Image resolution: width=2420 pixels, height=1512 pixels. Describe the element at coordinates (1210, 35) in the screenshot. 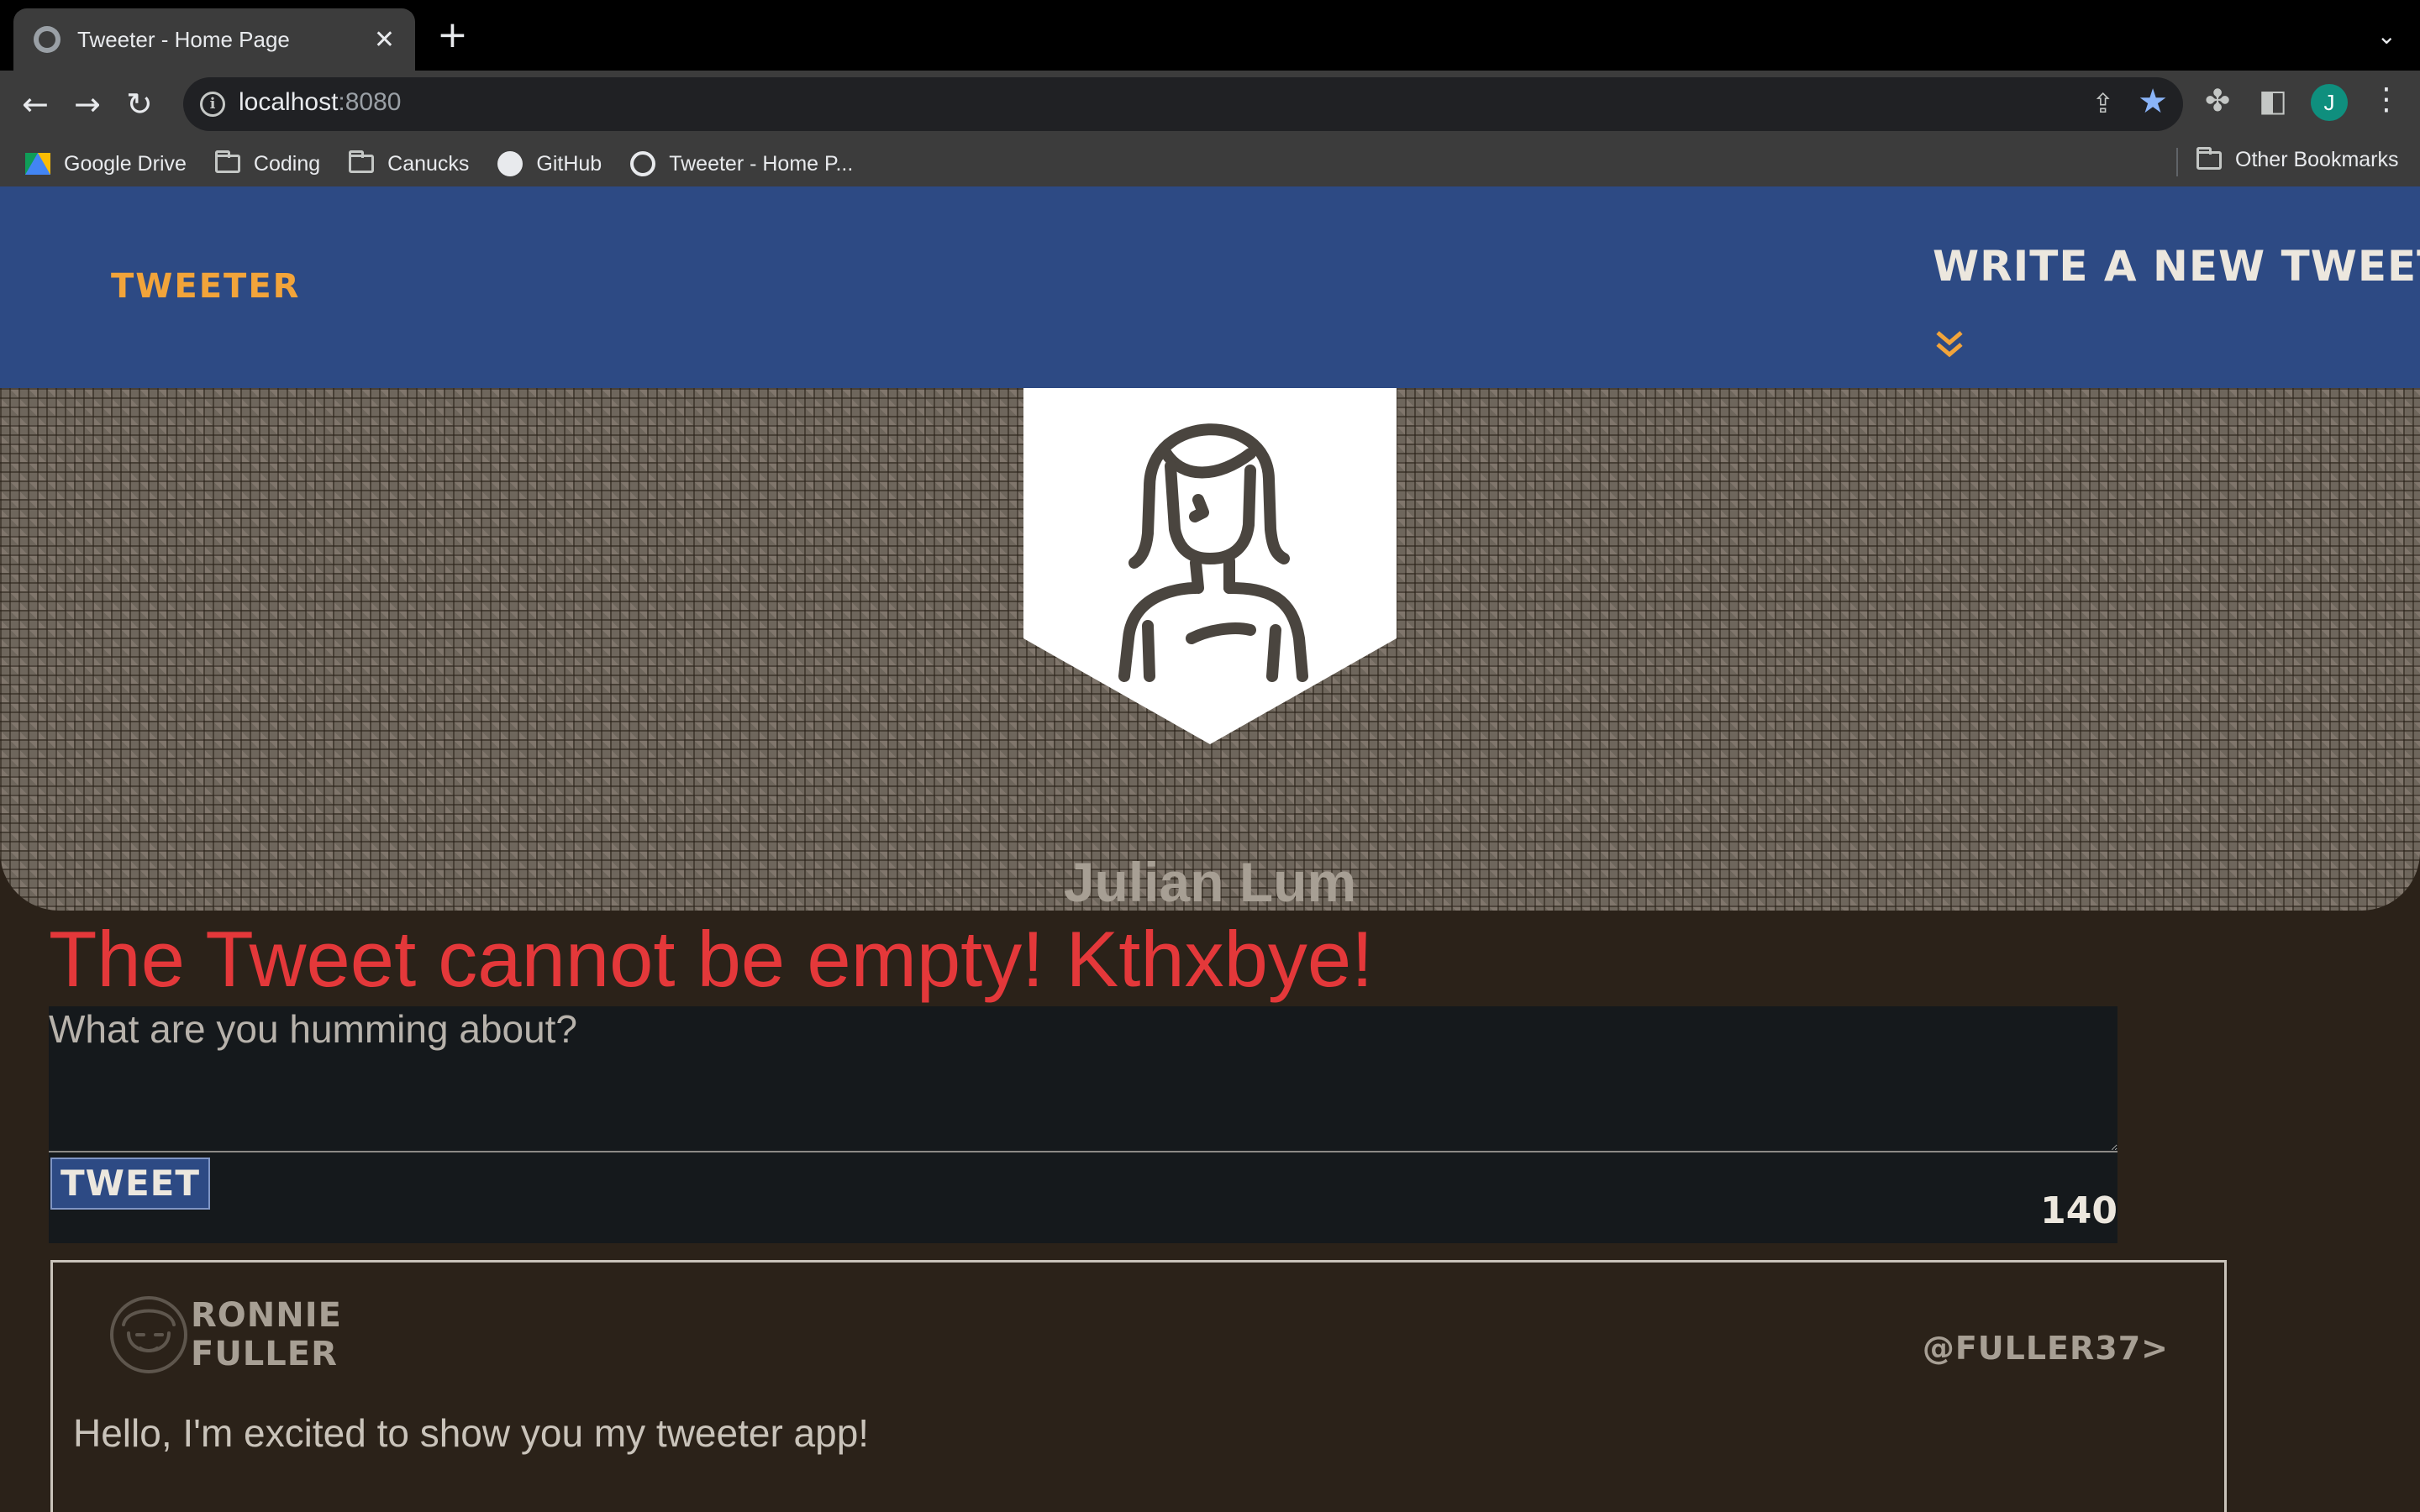

I see `browser-tab-strip: Tweeter - Home Page ✕ + ⌄` at that location.